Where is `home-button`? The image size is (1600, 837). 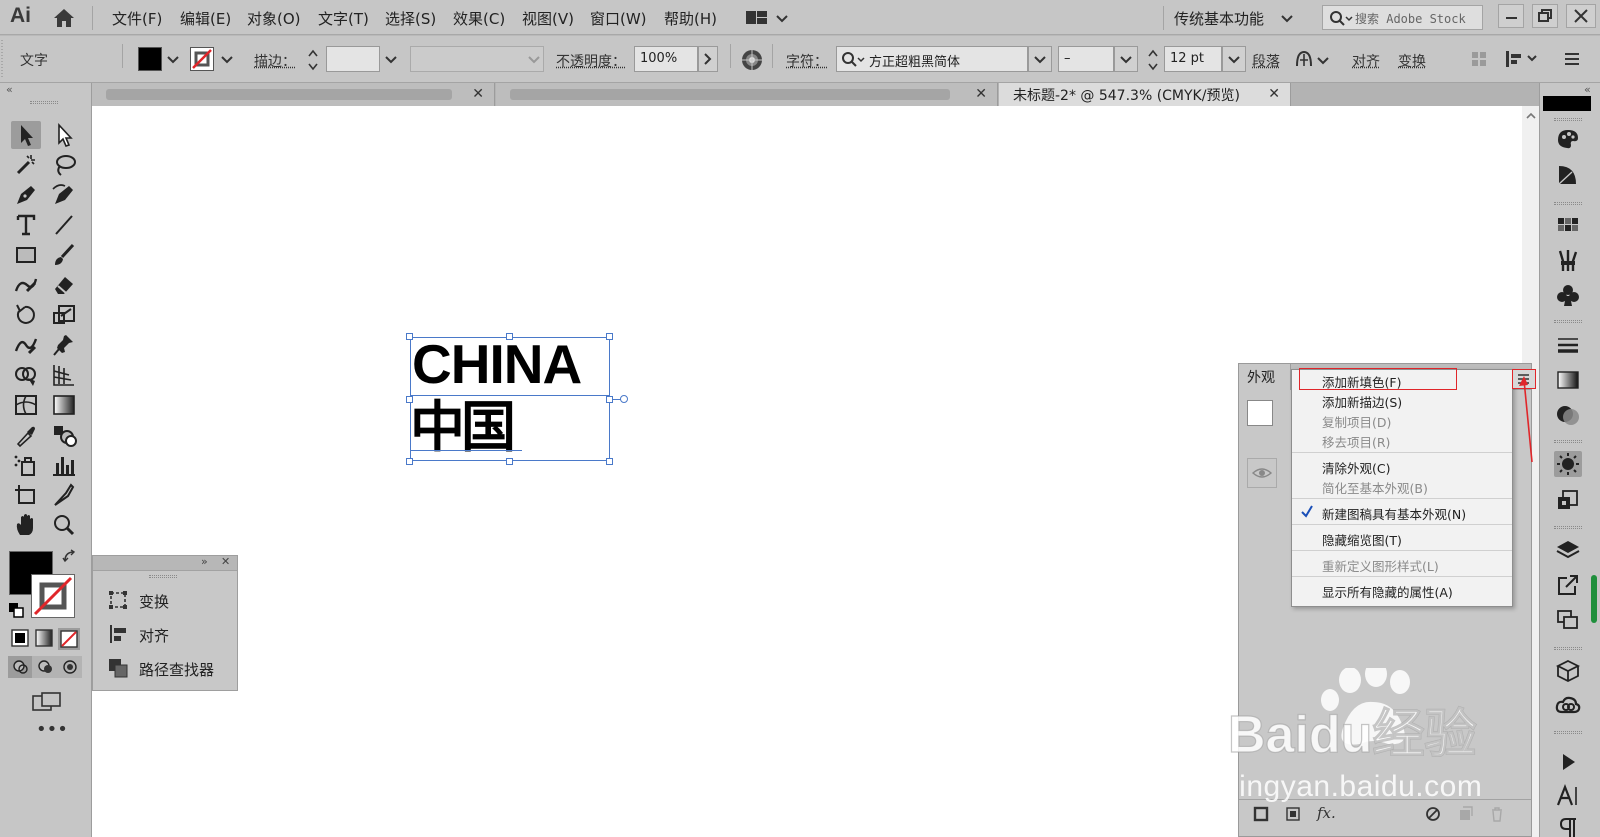
home-button is located at coordinates (64, 18).